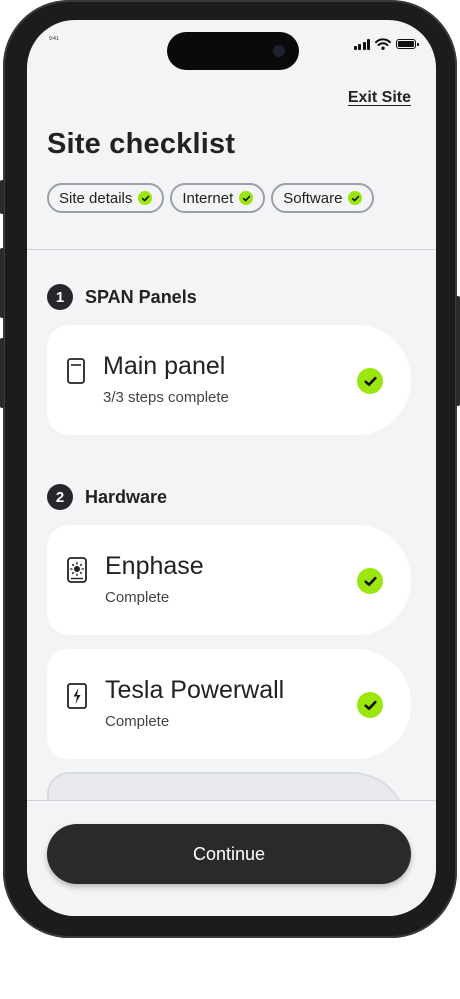 The width and height of the screenshot is (460, 999). Describe the element at coordinates (126, 496) in the screenshot. I see `section-title: Hardware` at that location.